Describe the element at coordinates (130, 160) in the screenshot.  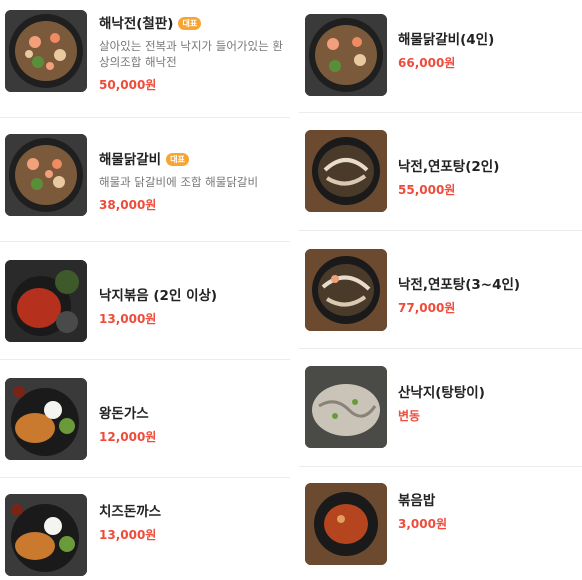
I see `menu-item-name: 해물닭갈비` at that location.